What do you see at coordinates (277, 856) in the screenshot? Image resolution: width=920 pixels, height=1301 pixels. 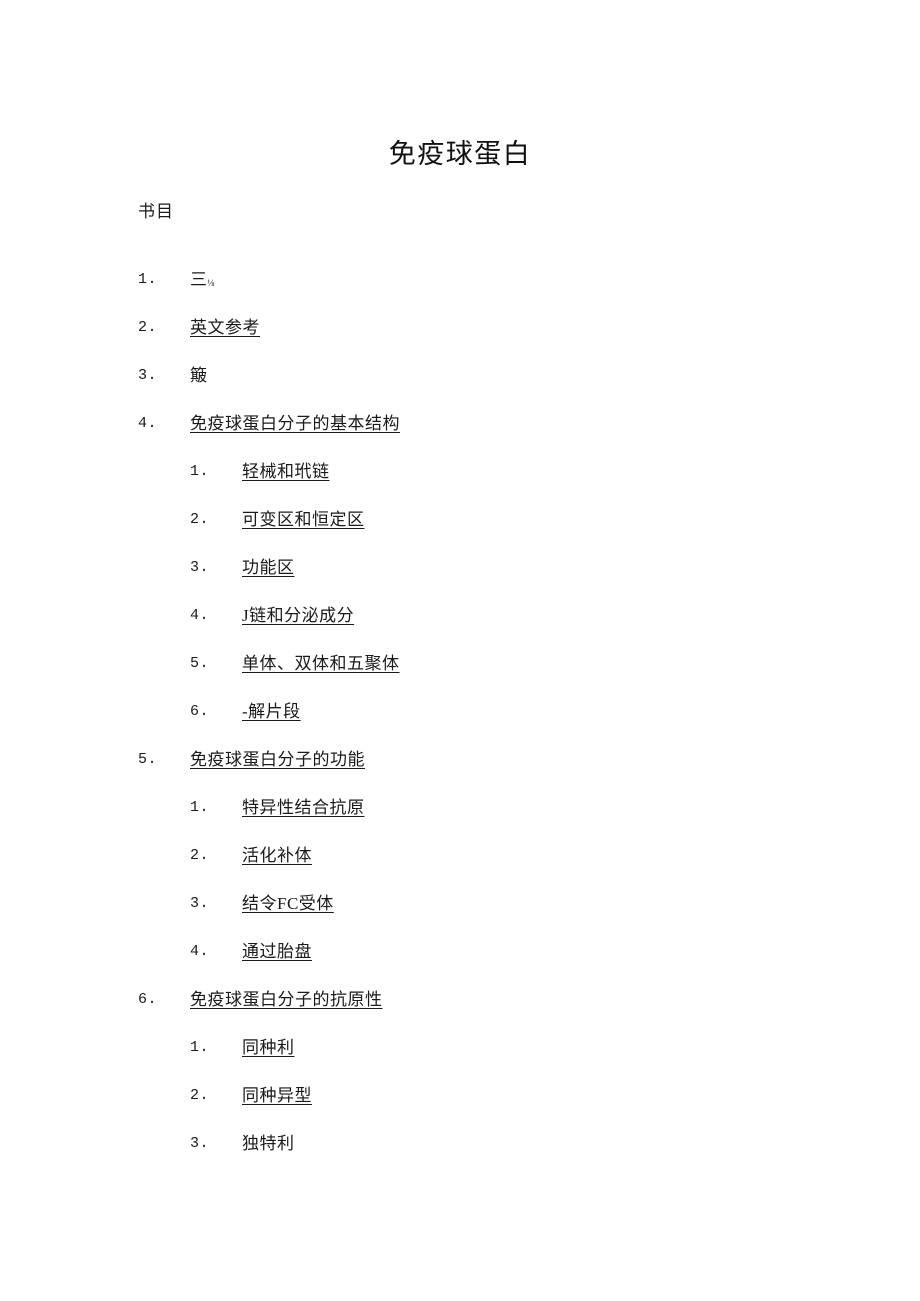 I see `toc-entry-label: 活化补体` at bounding box center [277, 856].